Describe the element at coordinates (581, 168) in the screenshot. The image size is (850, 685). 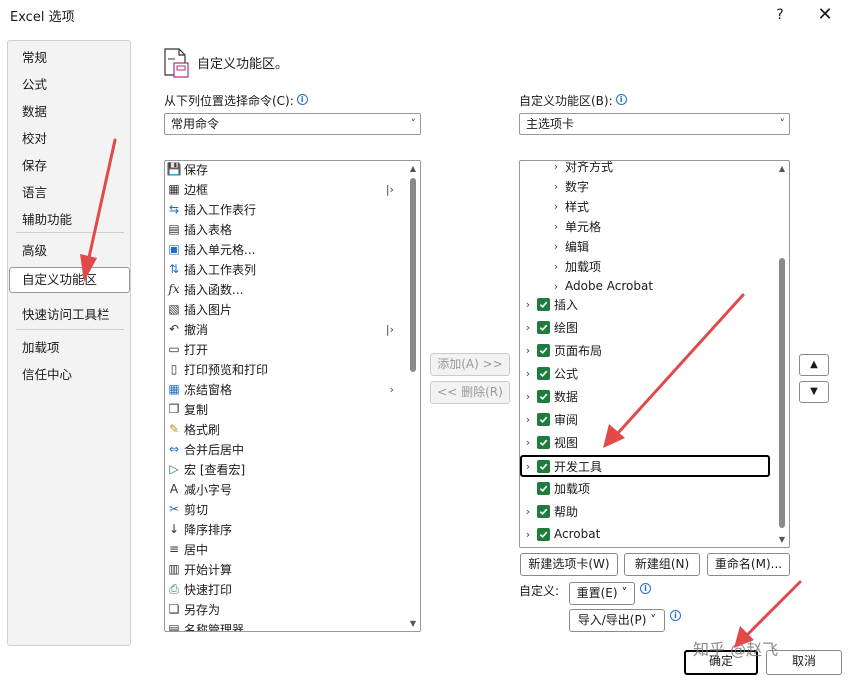
I see `tree-item: › 对齐方式` at that location.